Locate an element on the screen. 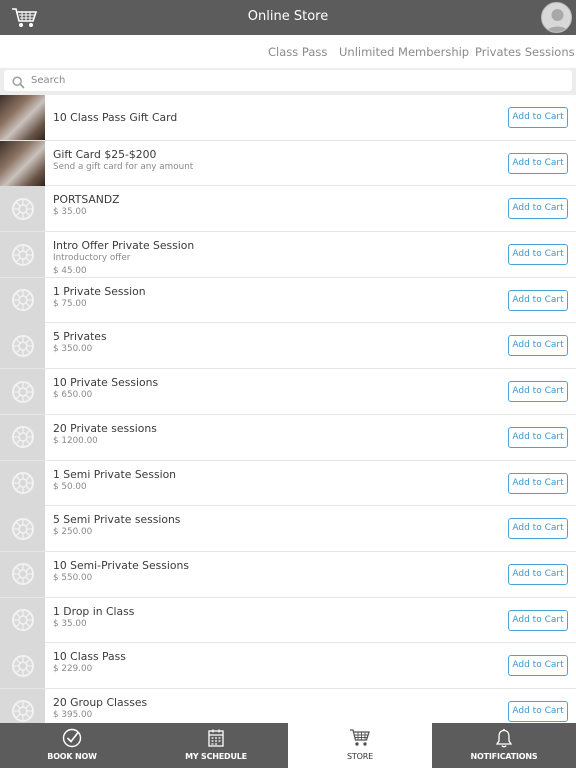 The image size is (576, 768). search-icon is located at coordinates (18, 81).